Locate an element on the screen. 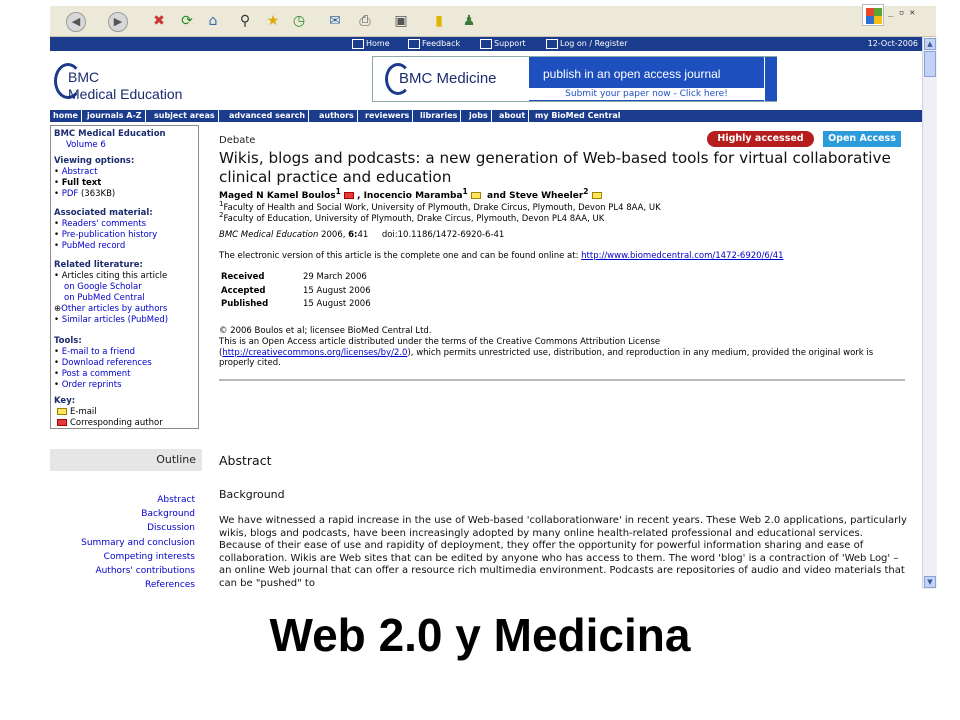 This screenshot has width=960, height=720. topnav-home: Home is located at coordinates (371, 44).